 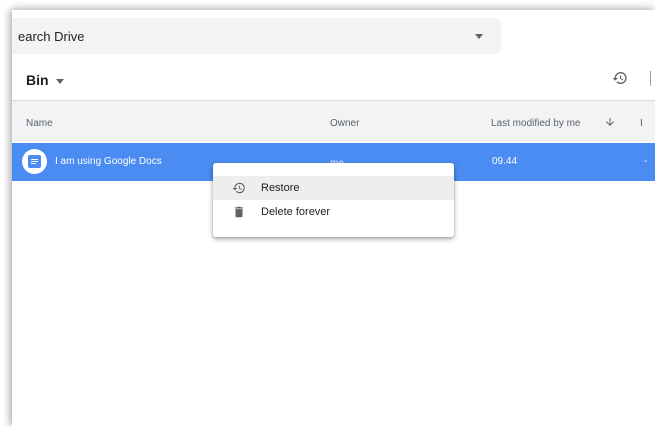 What do you see at coordinates (37, 80) in the screenshot?
I see `page-title: Bin` at bounding box center [37, 80].